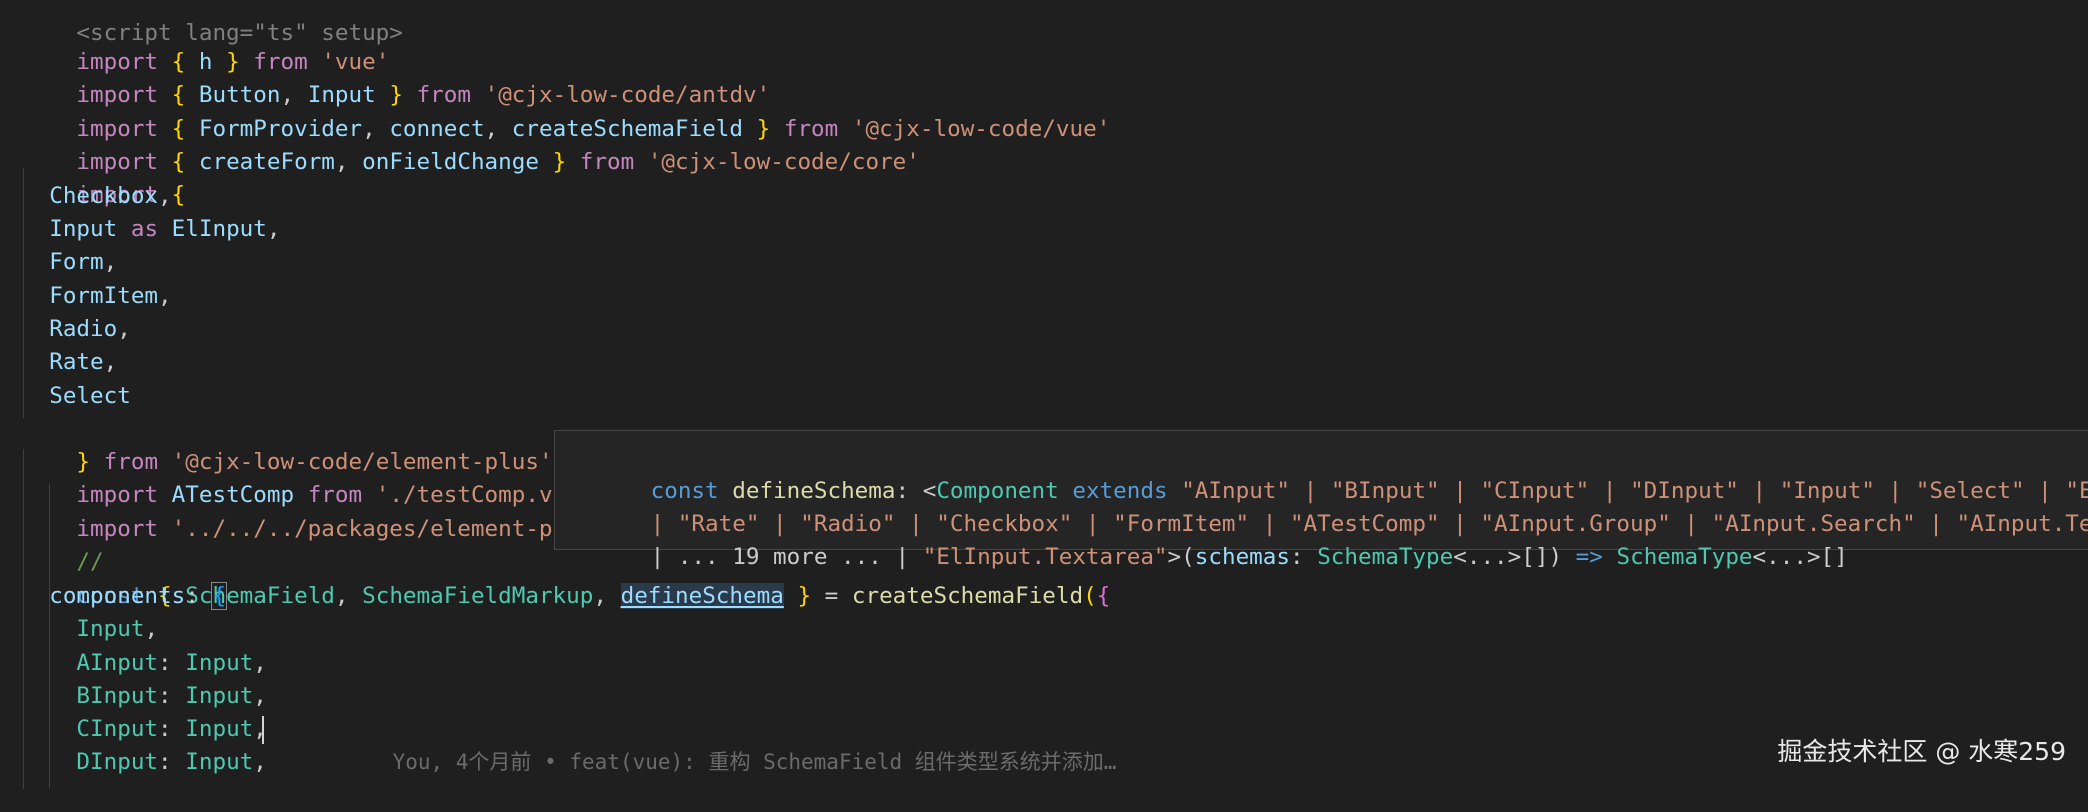 The image size is (2088, 812). Describe the element at coordinates (307, 477) in the screenshot. I see `code-line-14: import ATestComp from './testComp.vue'` at that location.